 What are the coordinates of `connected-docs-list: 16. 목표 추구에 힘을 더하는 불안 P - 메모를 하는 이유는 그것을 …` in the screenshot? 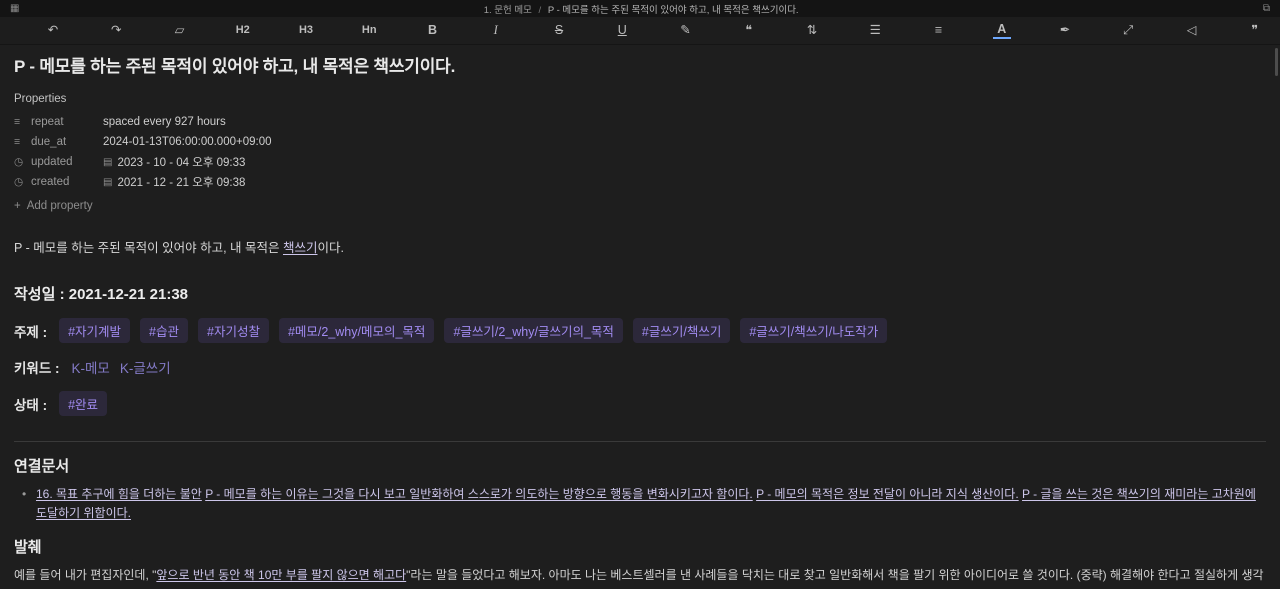 It's located at (640, 504).